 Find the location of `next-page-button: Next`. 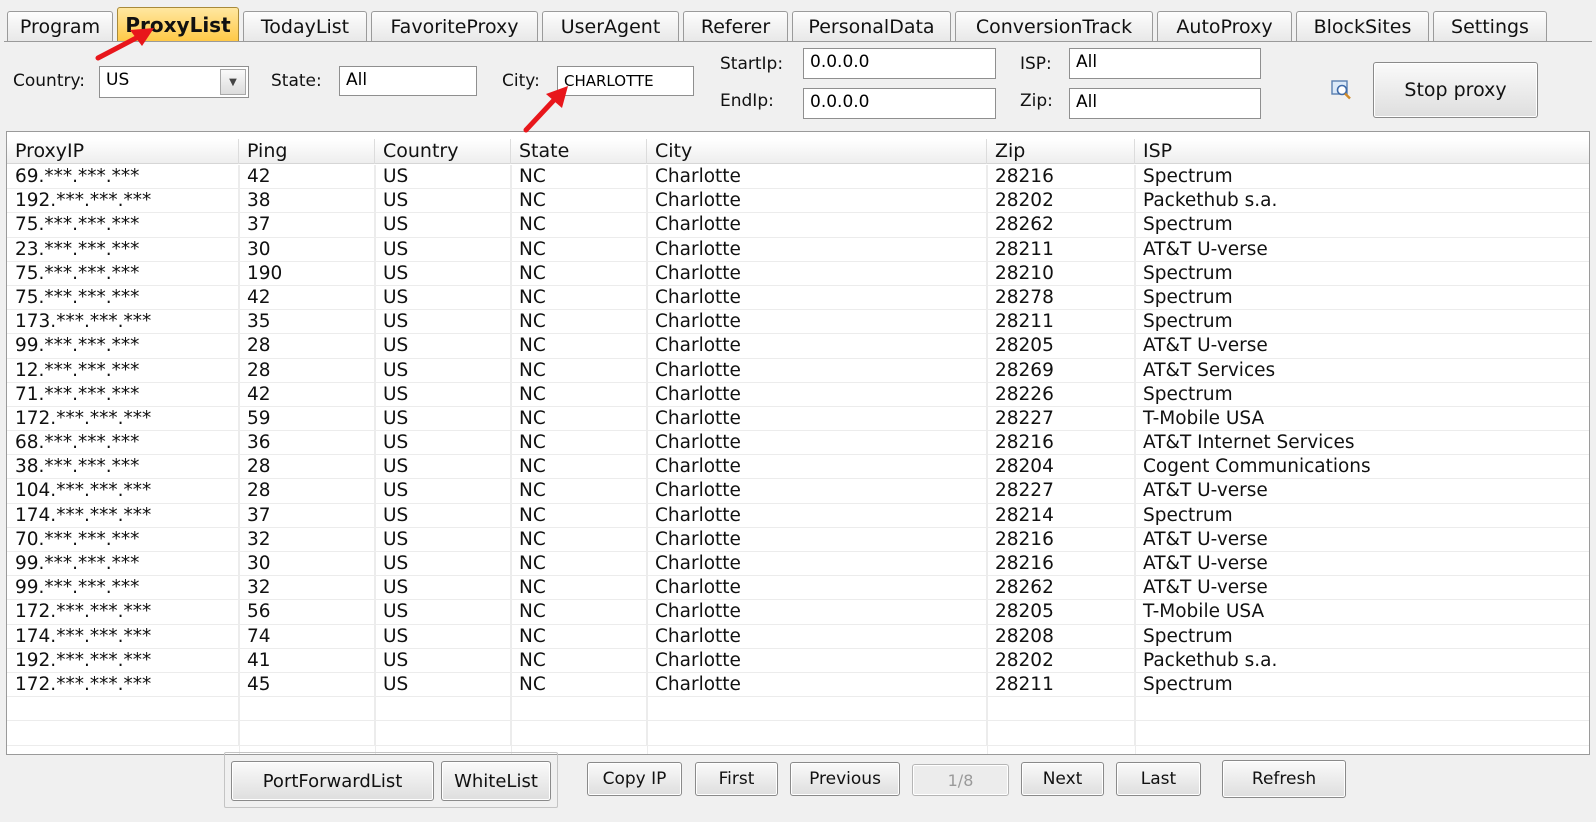

next-page-button: Next is located at coordinates (1062, 779).